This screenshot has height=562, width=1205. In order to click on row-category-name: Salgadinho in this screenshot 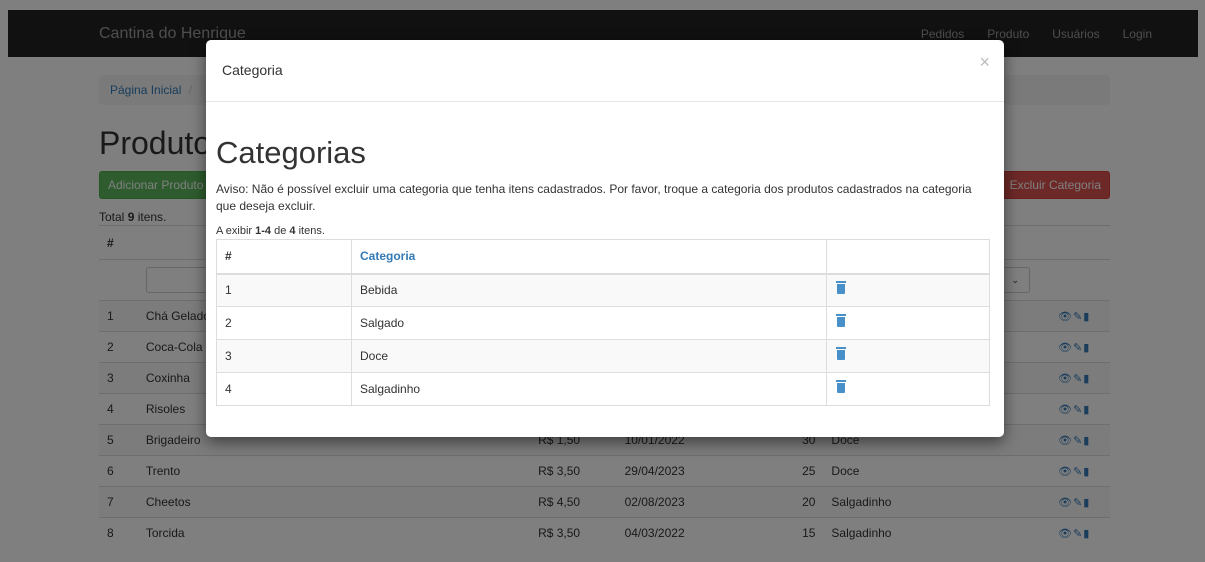, I will do `click(589, 389)`.